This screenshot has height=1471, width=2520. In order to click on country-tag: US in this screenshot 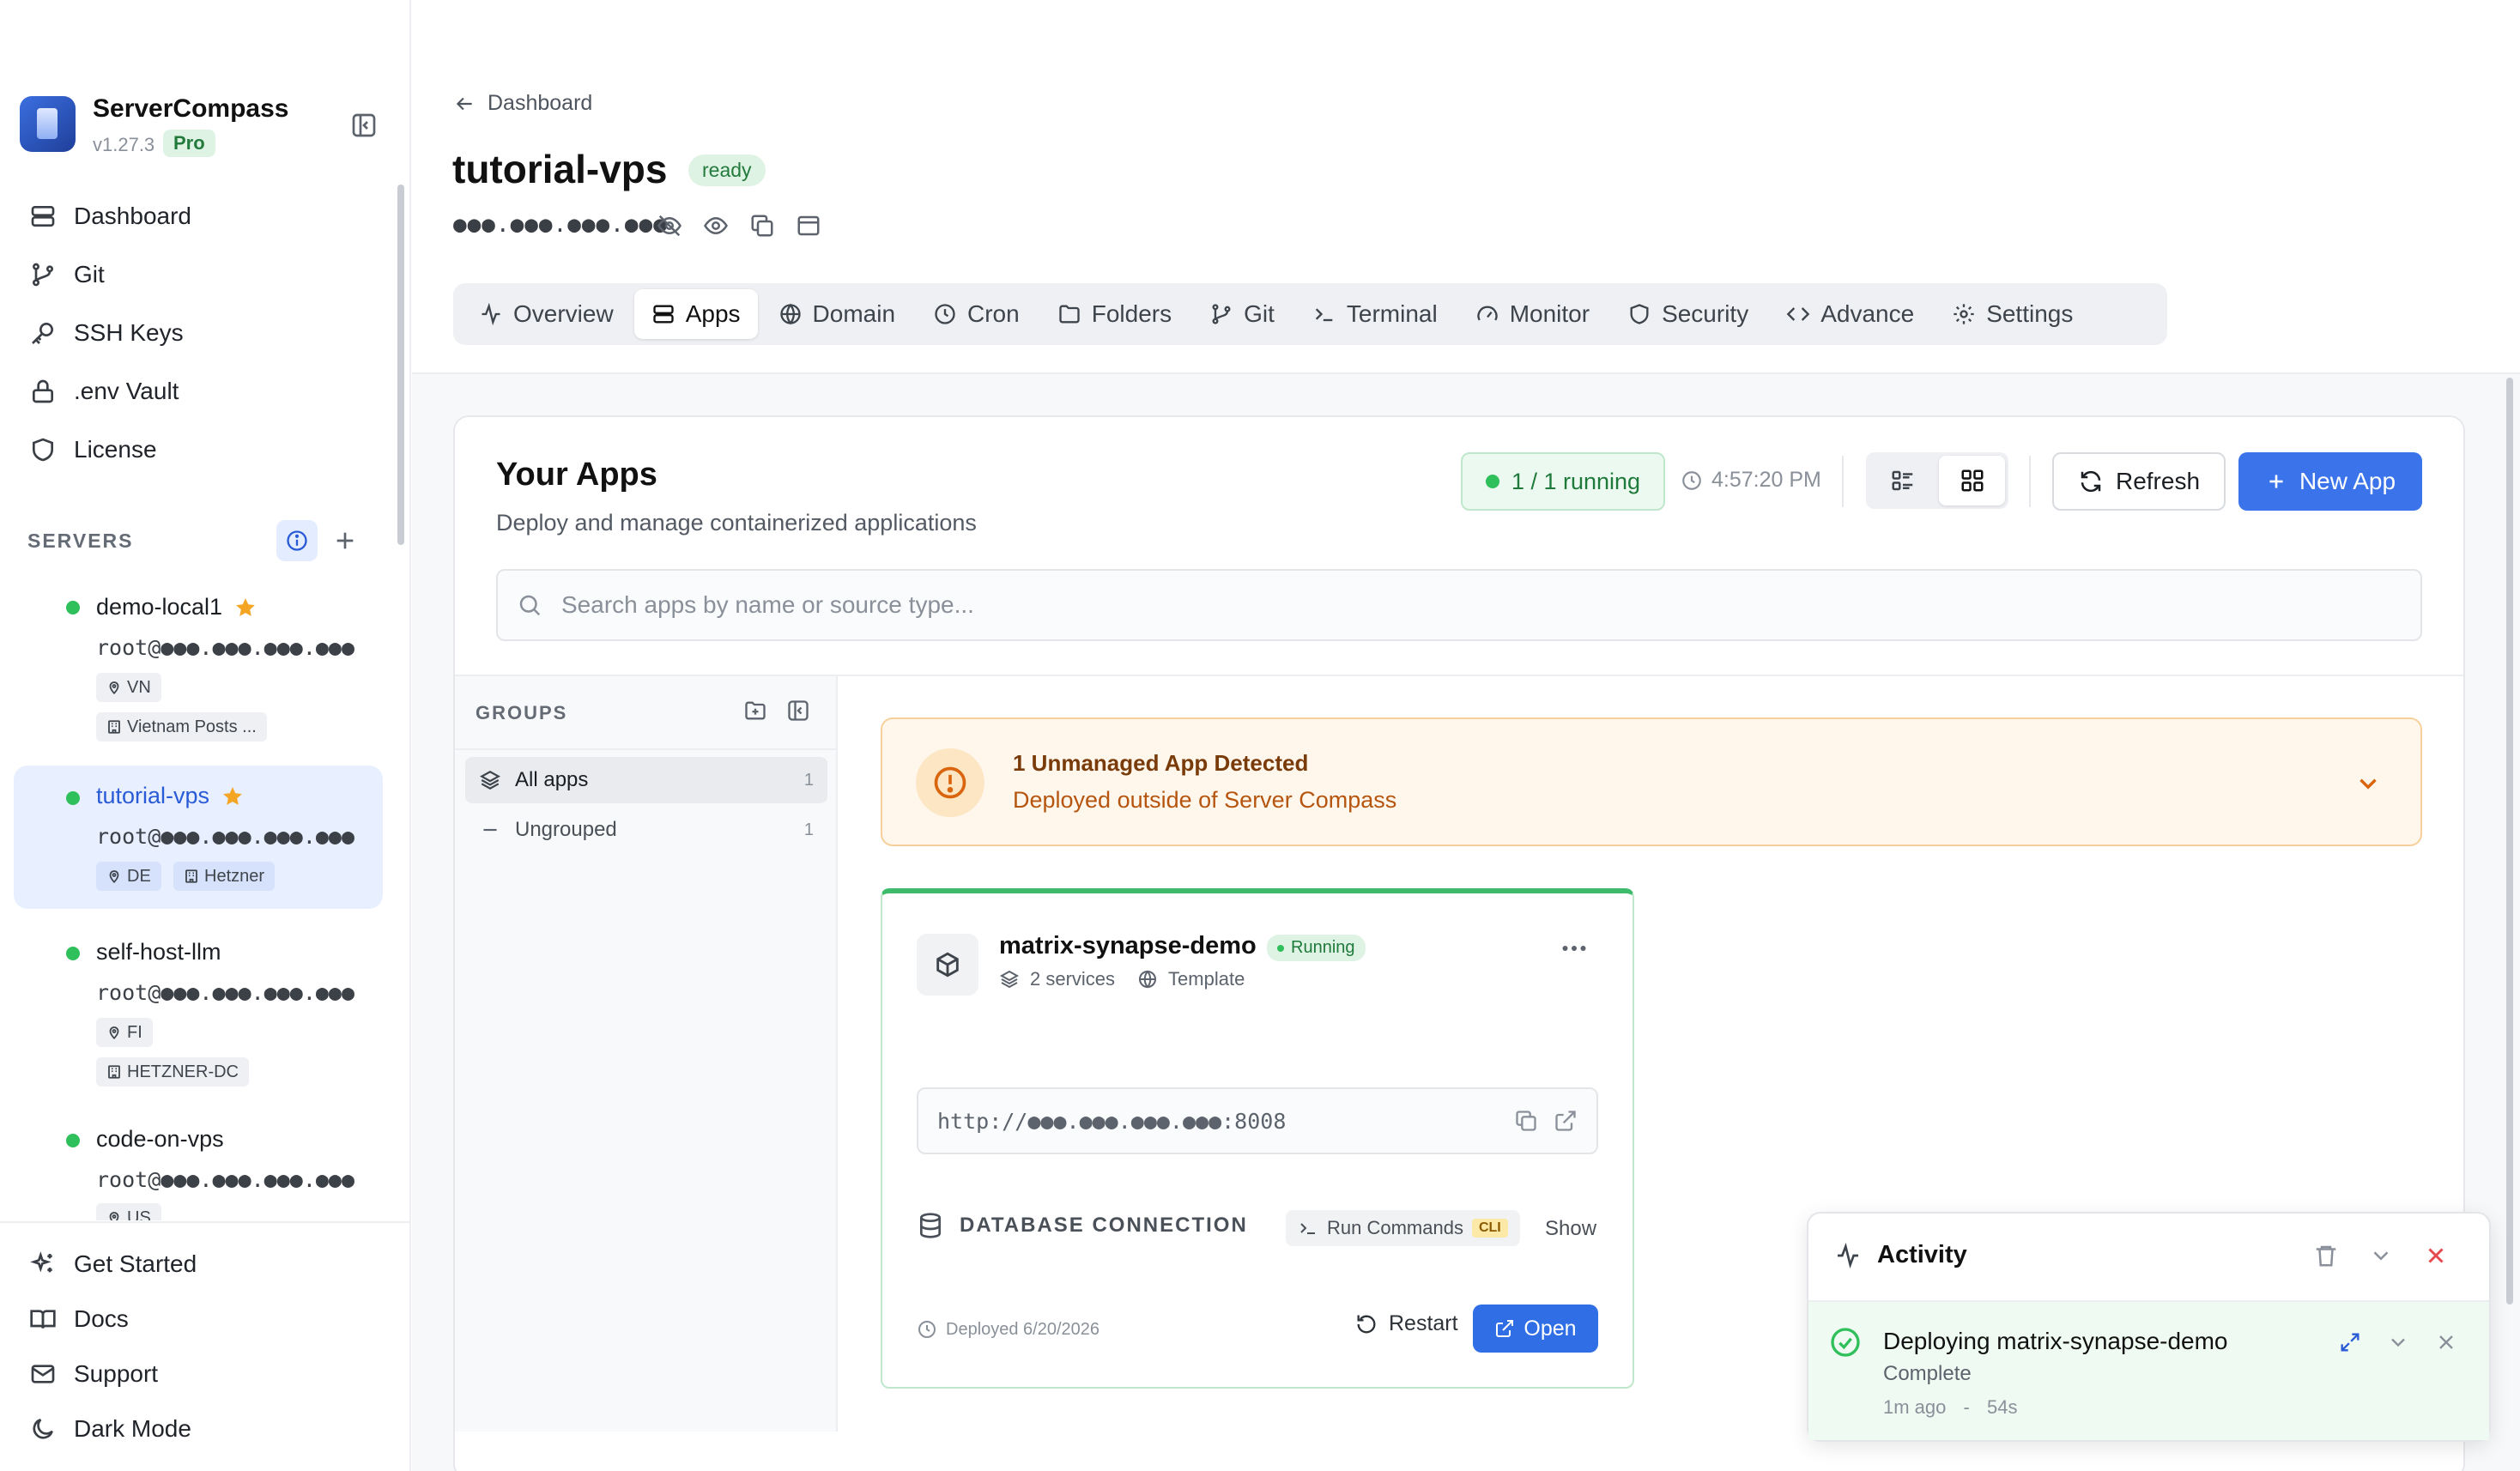, I will do `click(128, 1211)`.